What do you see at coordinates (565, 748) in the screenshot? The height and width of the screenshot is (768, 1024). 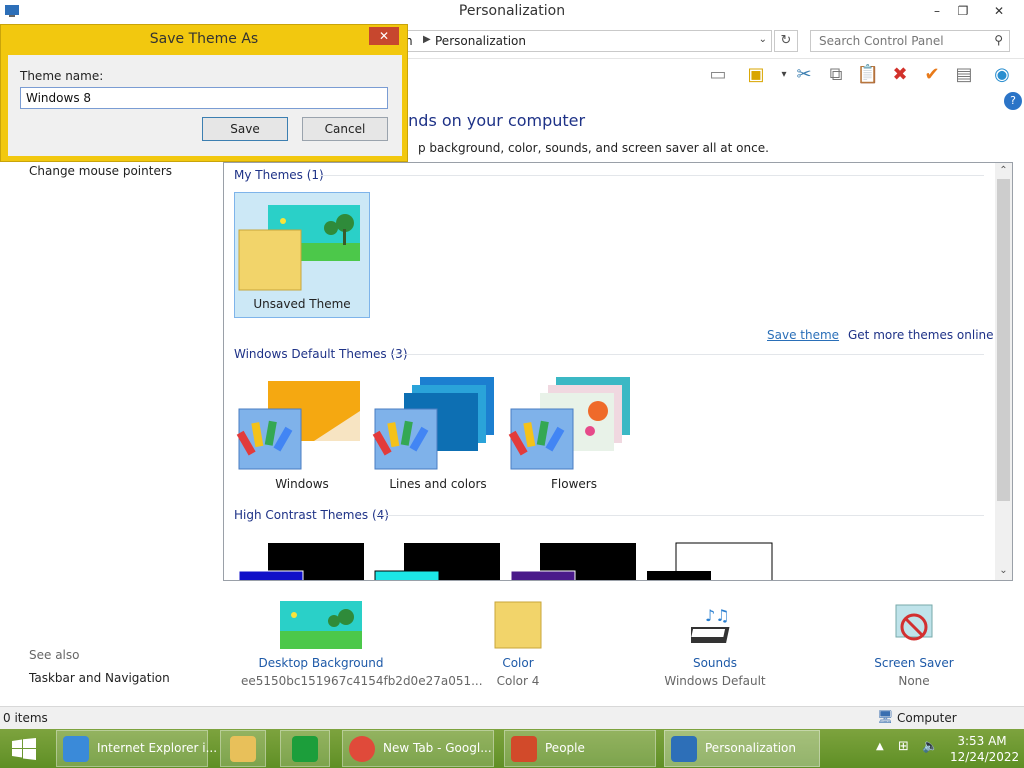 I see `taskbar-label: People` at bounding box center [565, 748].